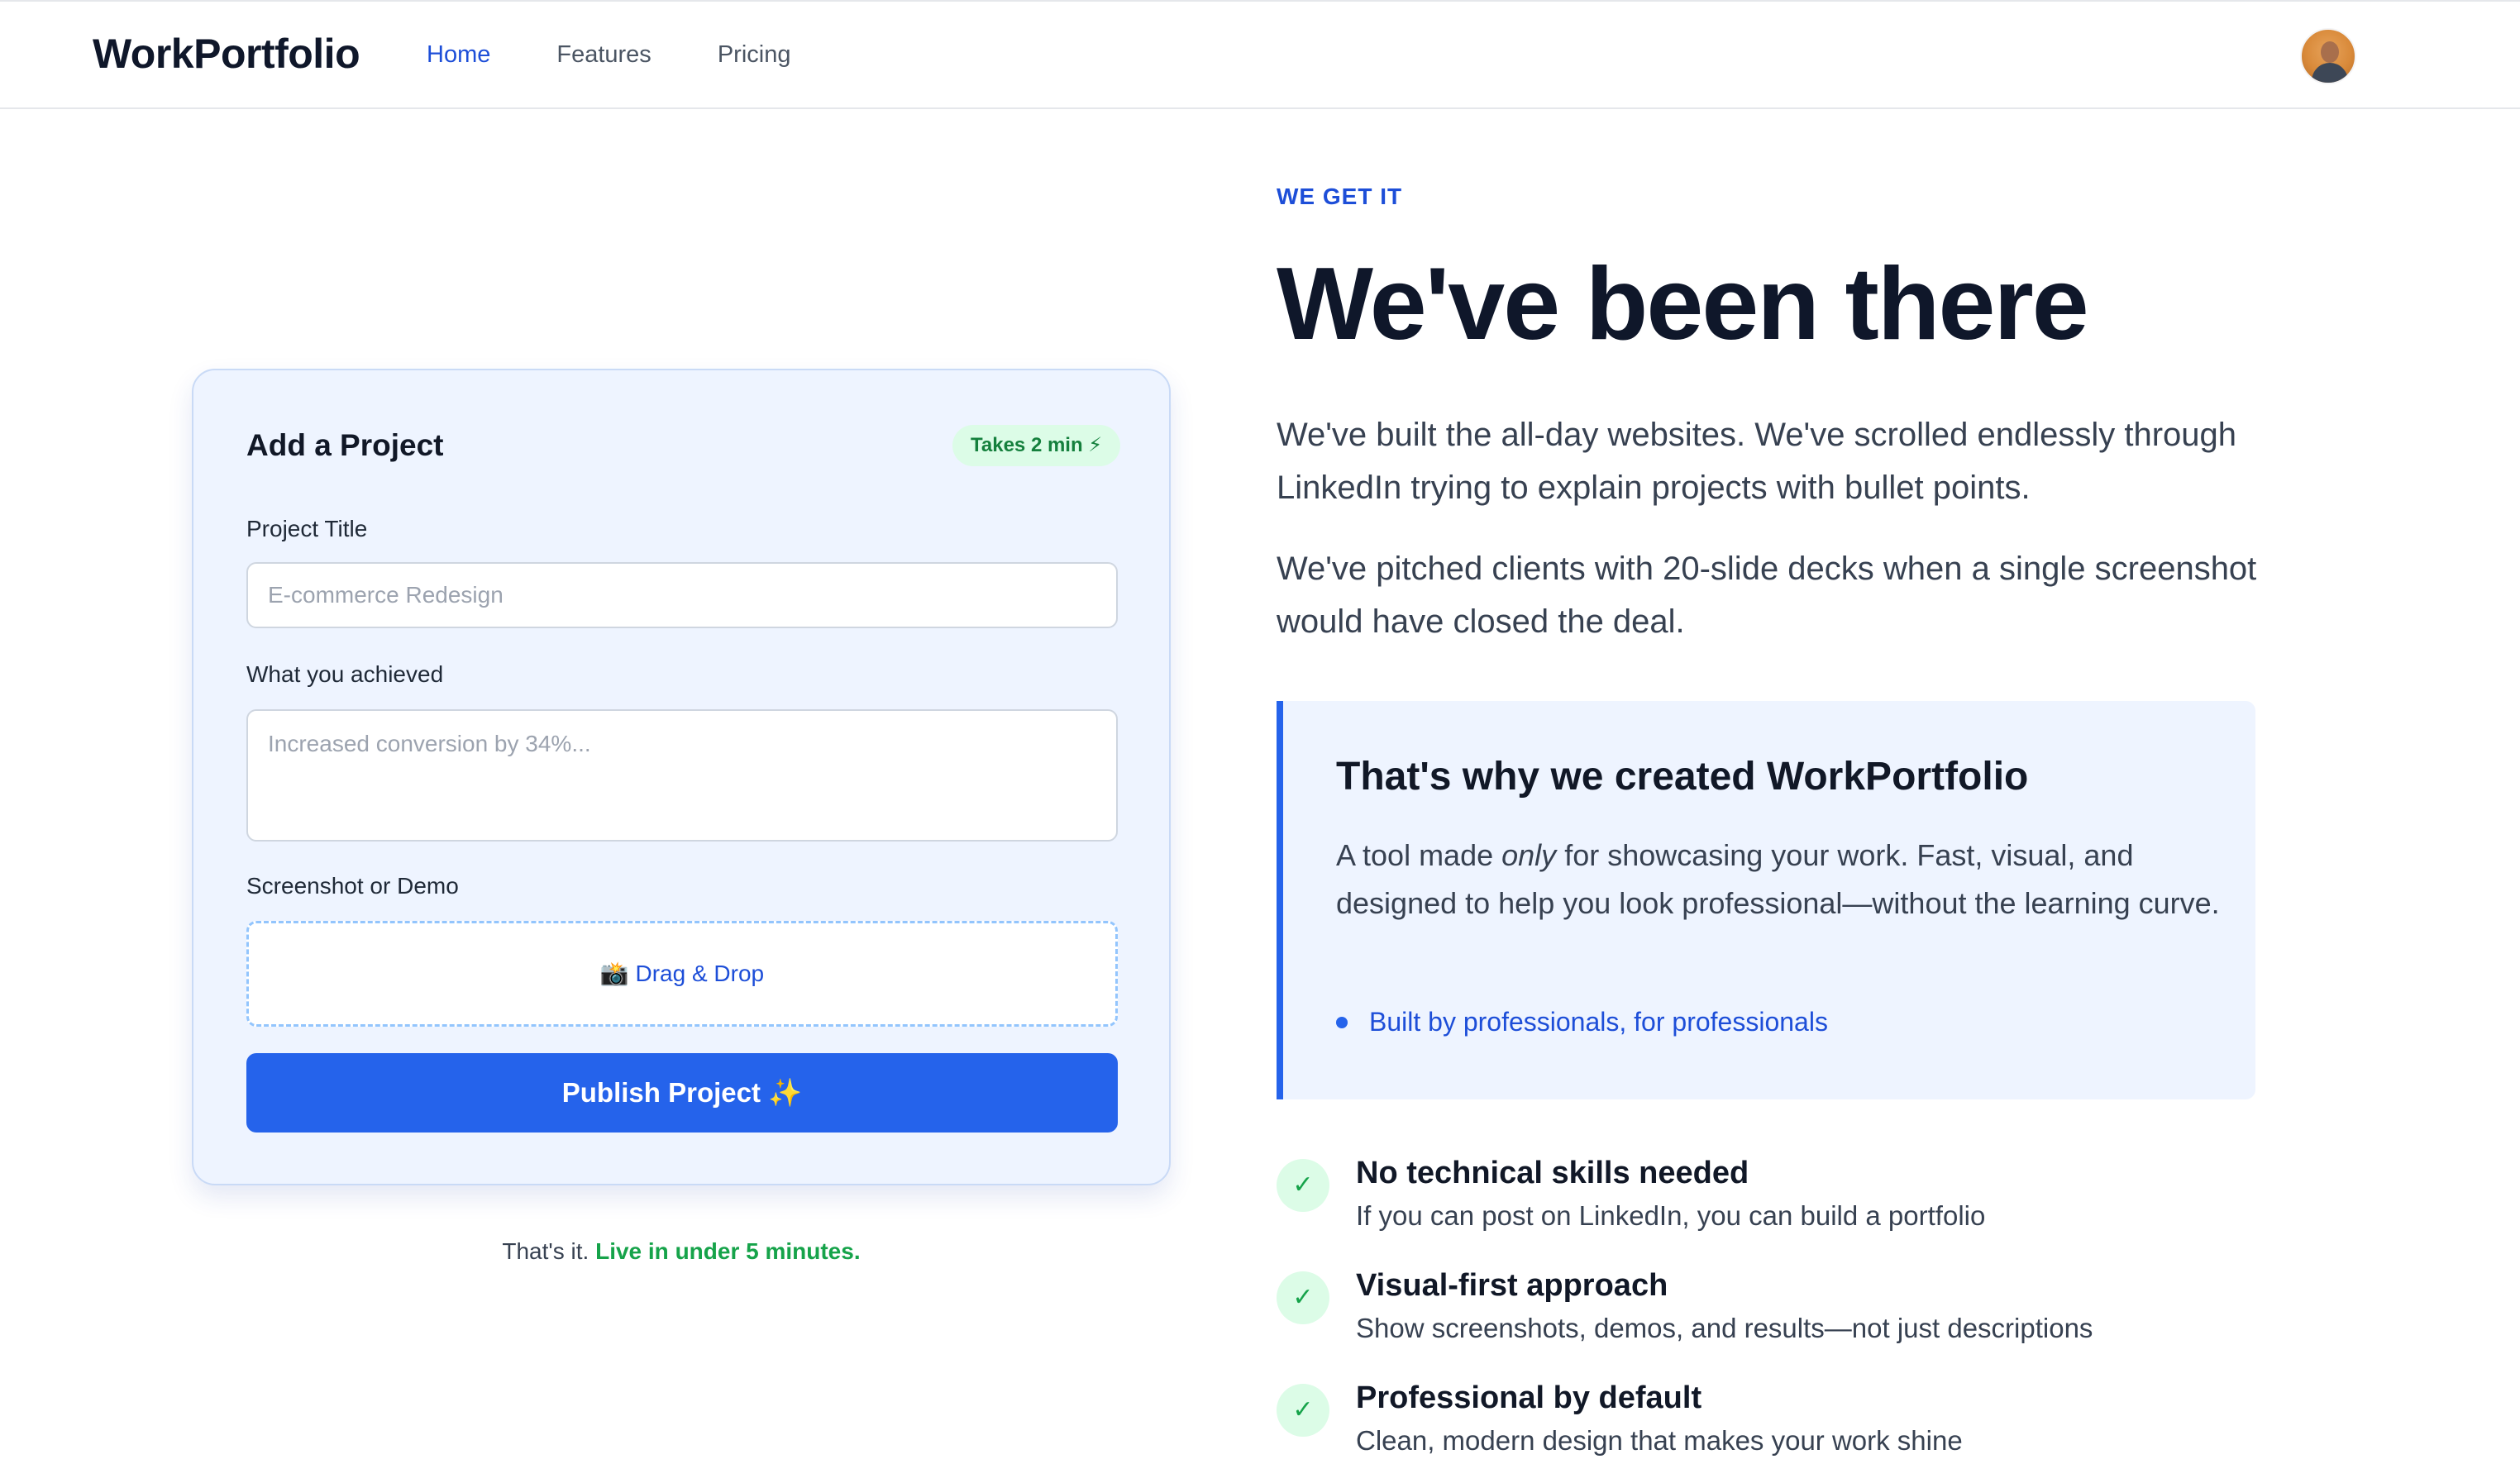 The width and height of the screenshot is (2520, 1483). What do you see at coordinates (352, 886) in the screenshot?
I see `screenshot-label: Screenshot or Demo` at bounding box center [352, 886].